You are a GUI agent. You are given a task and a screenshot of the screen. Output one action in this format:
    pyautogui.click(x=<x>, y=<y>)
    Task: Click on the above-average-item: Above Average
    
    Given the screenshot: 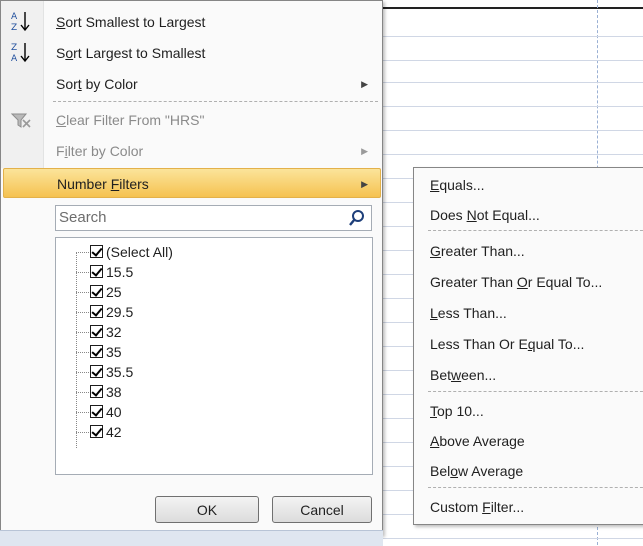 What is the action you would take?
    pyautogui.click(x=477, y=441)
    